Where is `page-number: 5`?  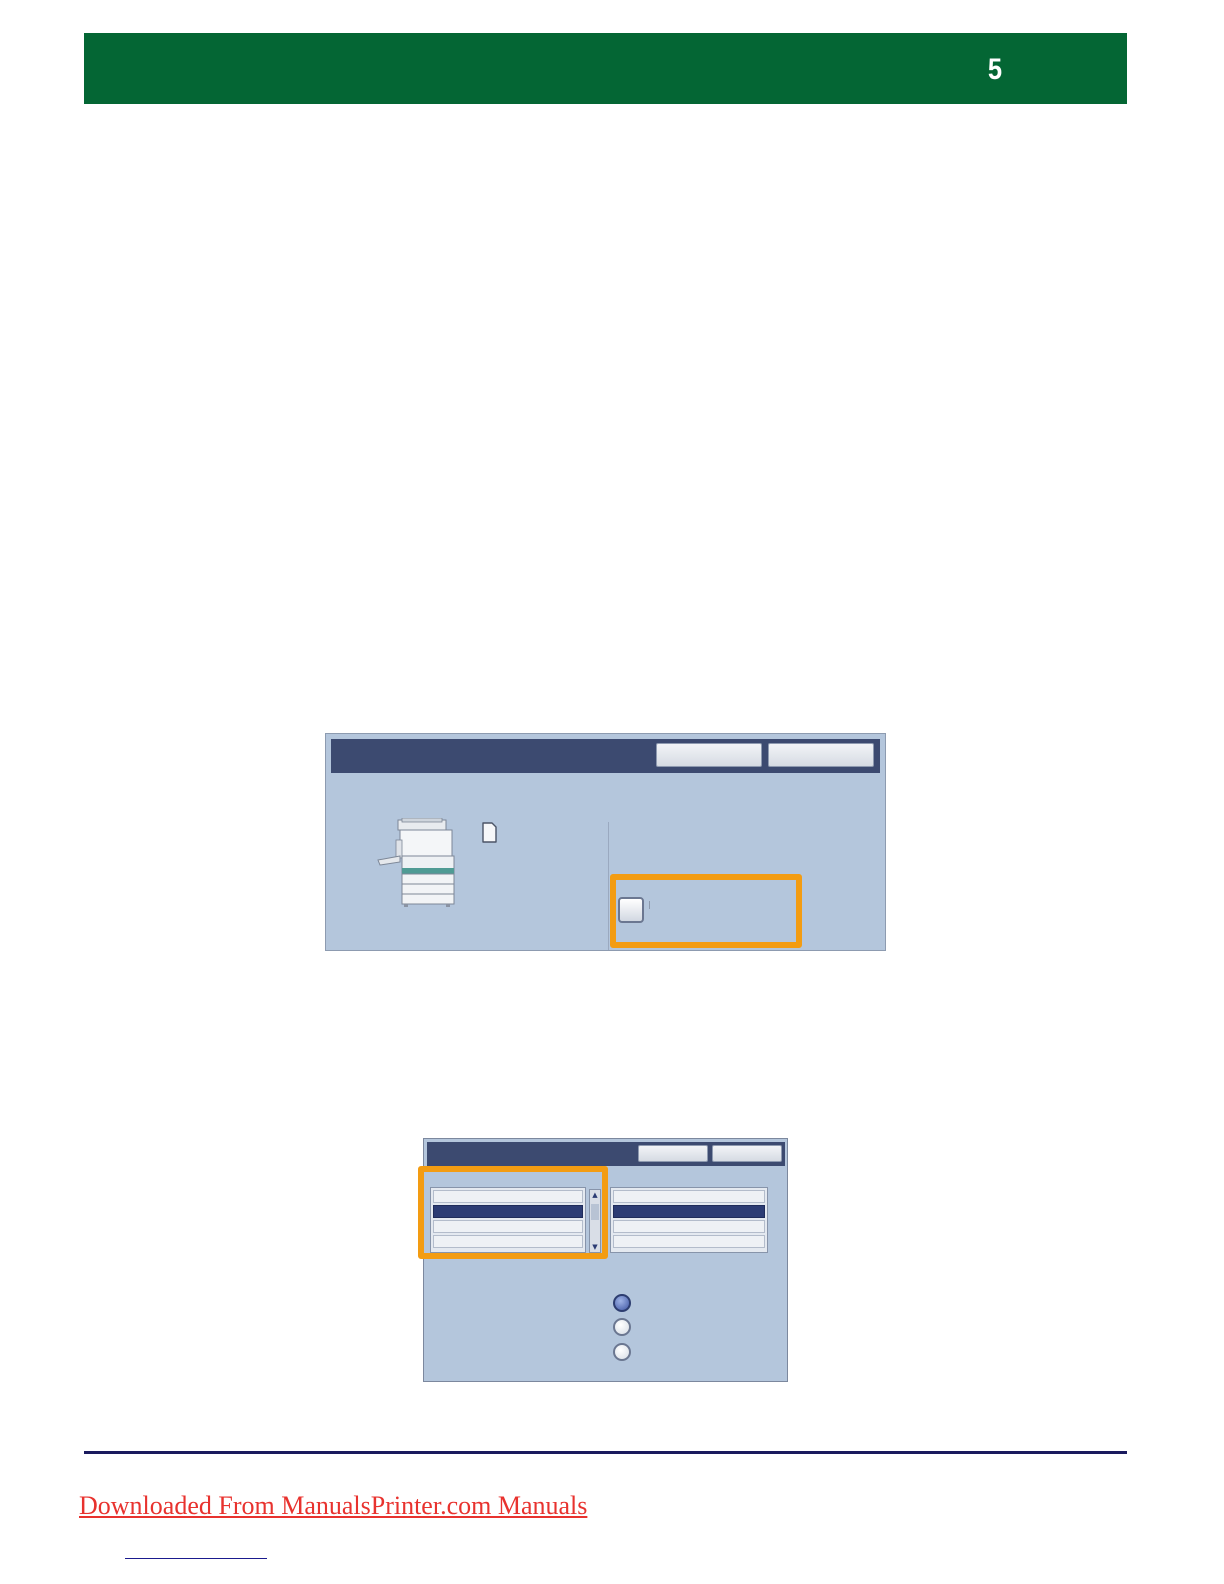
page-number: 5 is located at coordinates (995, 69).